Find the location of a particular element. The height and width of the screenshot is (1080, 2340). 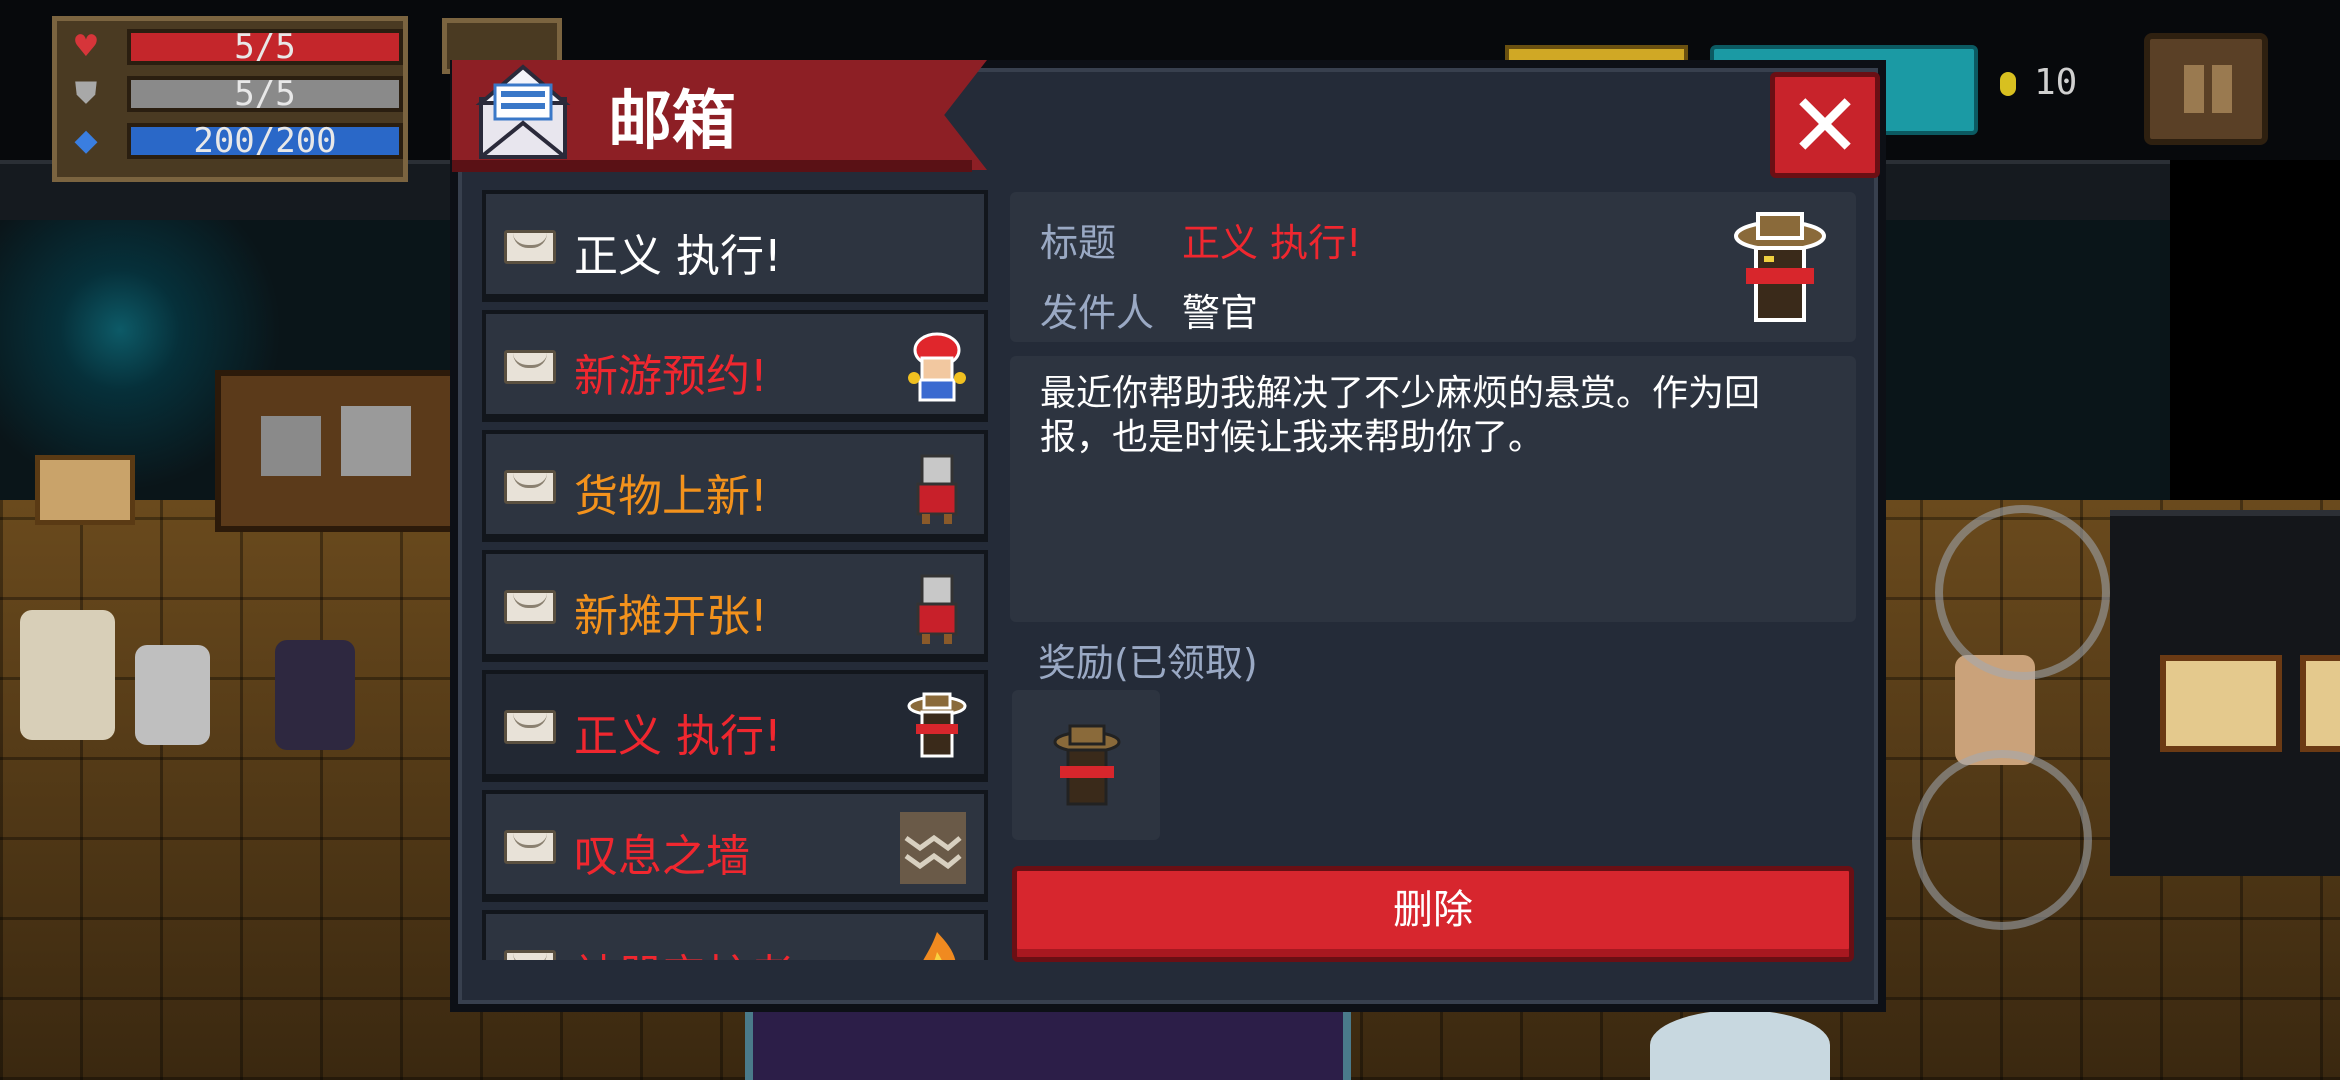

armor-row: ⛊ 5/5 is located at coordinates (235, 94).